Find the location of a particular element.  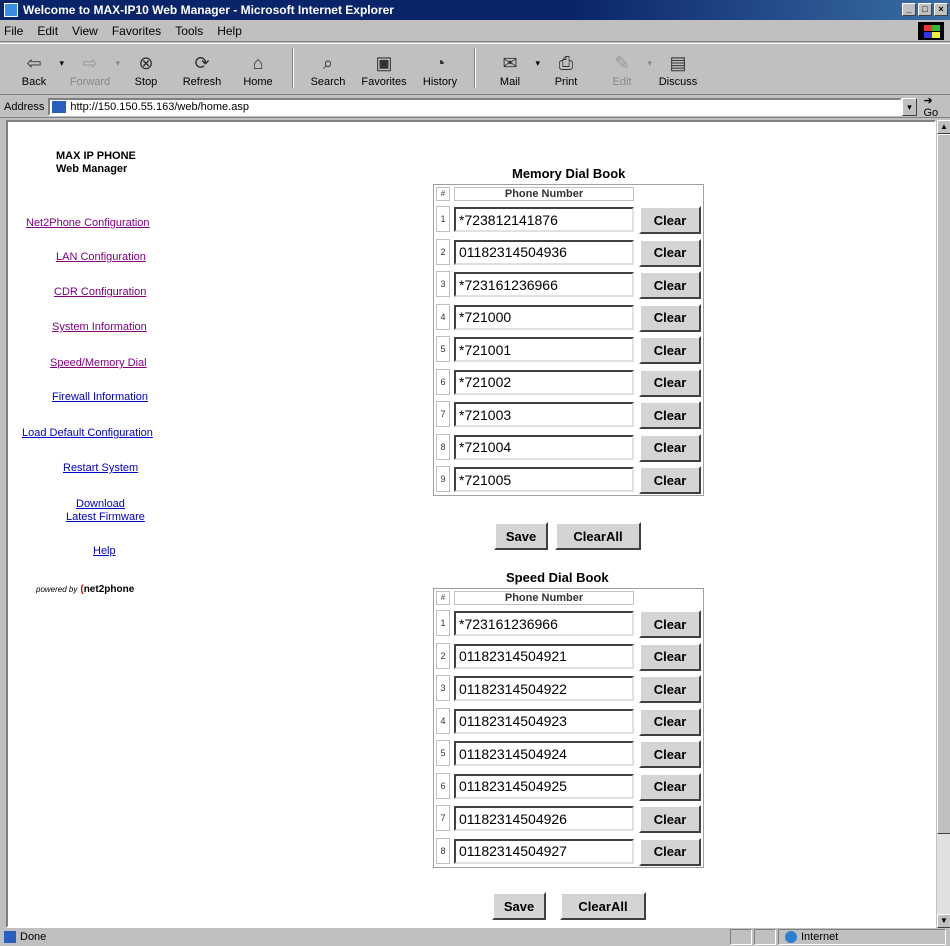

nav-link-restart-system: Restart System is located at coordinates (100, 468).